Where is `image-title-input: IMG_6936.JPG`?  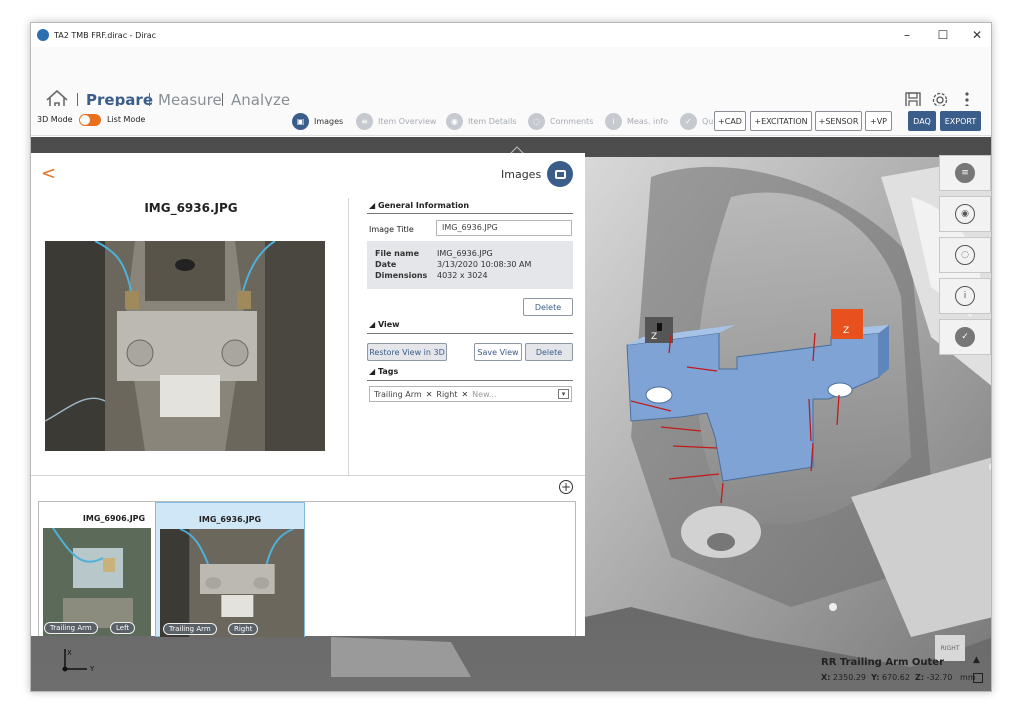 image-title-input: IMG_6936.JPG is located at coordinates (504, 228).